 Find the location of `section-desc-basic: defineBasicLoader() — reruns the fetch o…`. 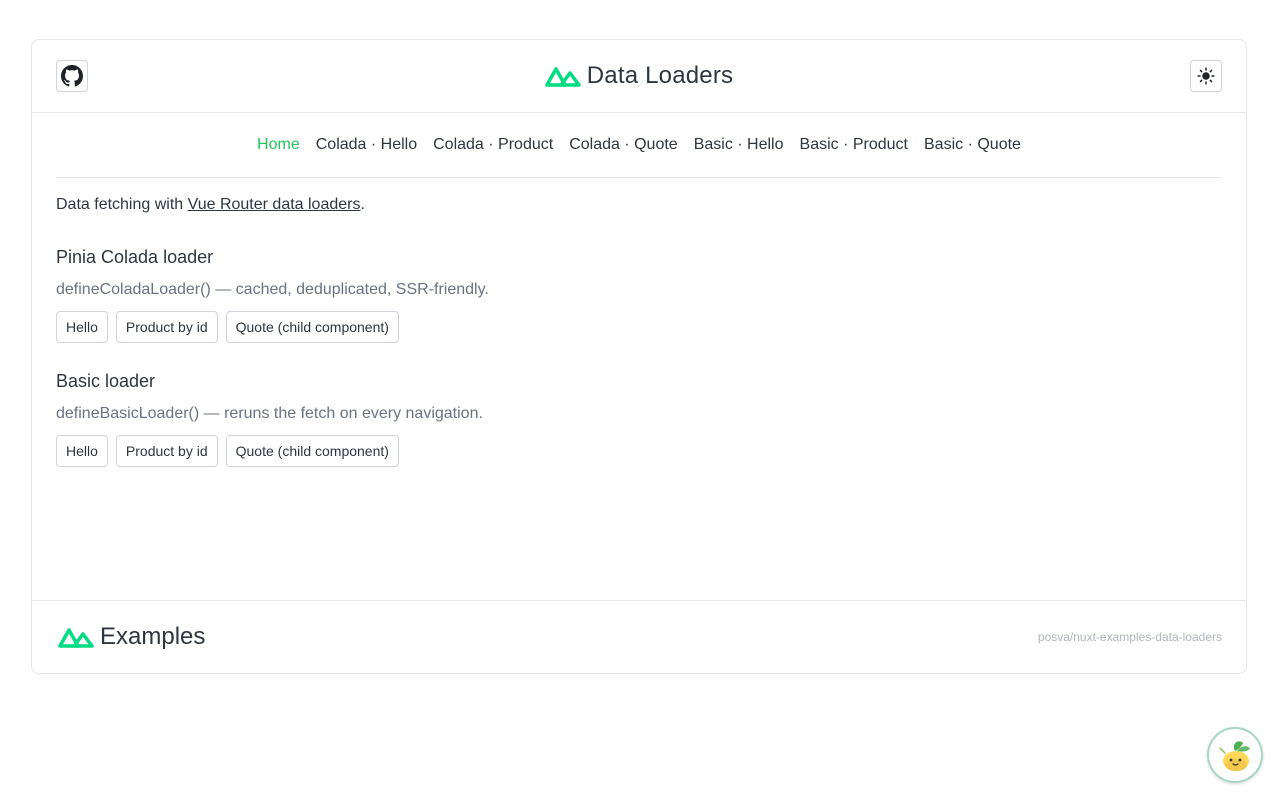

section-desc-basic: defineBasicLoader() — reruns the fetch o… is located at coordinates (269, 413).